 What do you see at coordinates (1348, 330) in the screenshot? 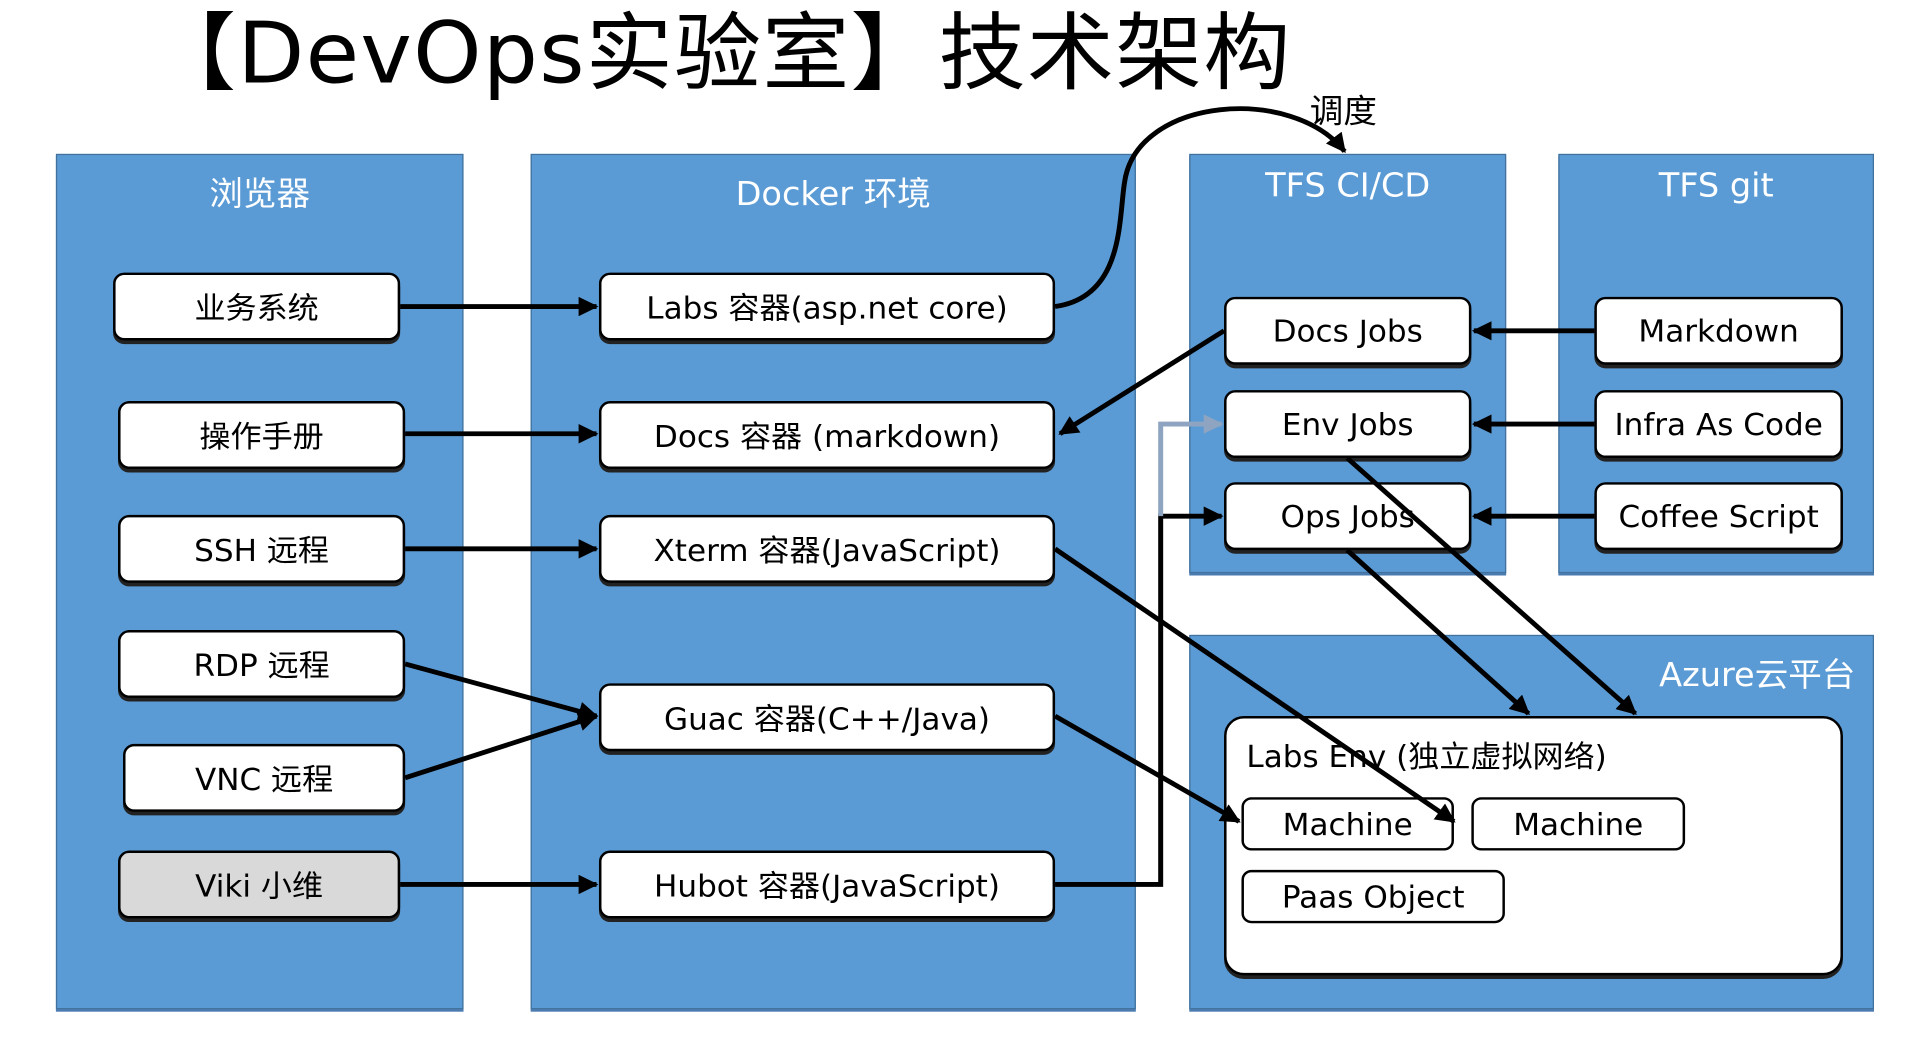
I see `node-docs-jobs: Docs Jobs` at bounding box center [1348, 330].